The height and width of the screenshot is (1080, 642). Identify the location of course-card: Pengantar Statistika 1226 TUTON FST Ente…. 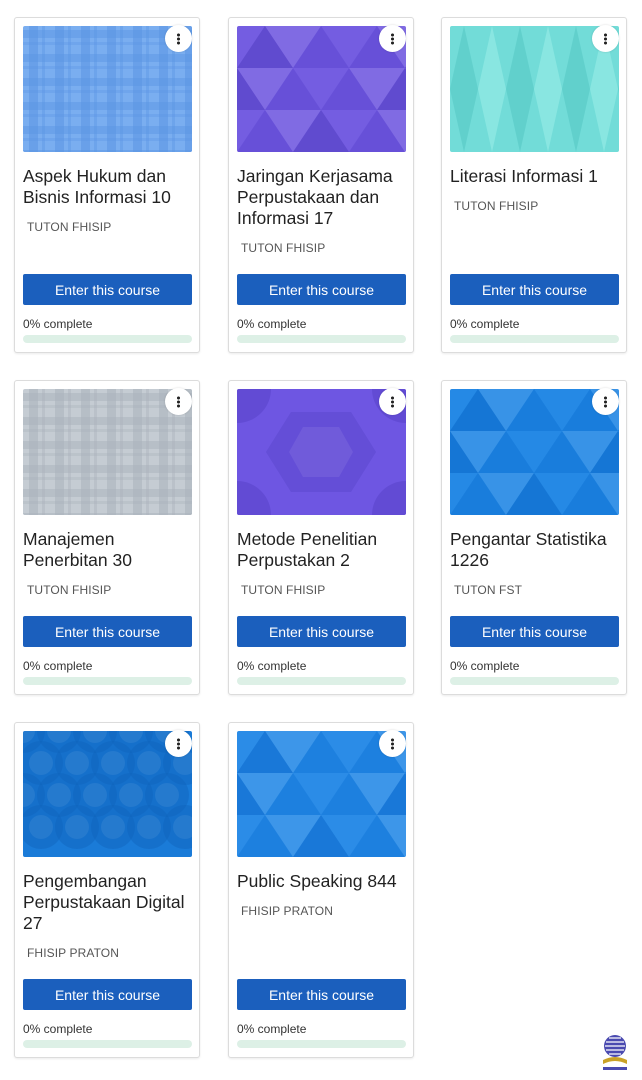
(534, 537).